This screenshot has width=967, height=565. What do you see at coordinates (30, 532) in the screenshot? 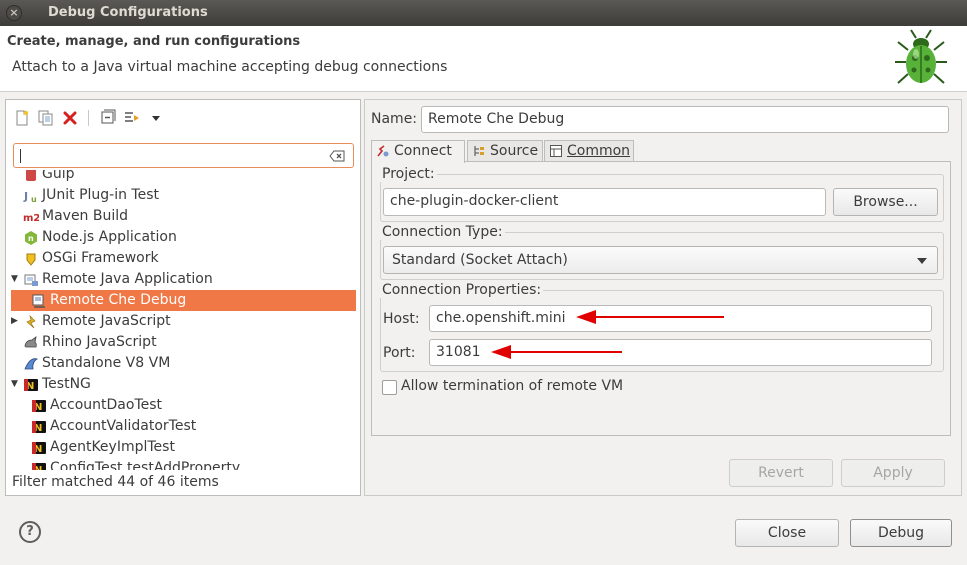
I see `help-icon: ?` at bounding box center [30, 532].